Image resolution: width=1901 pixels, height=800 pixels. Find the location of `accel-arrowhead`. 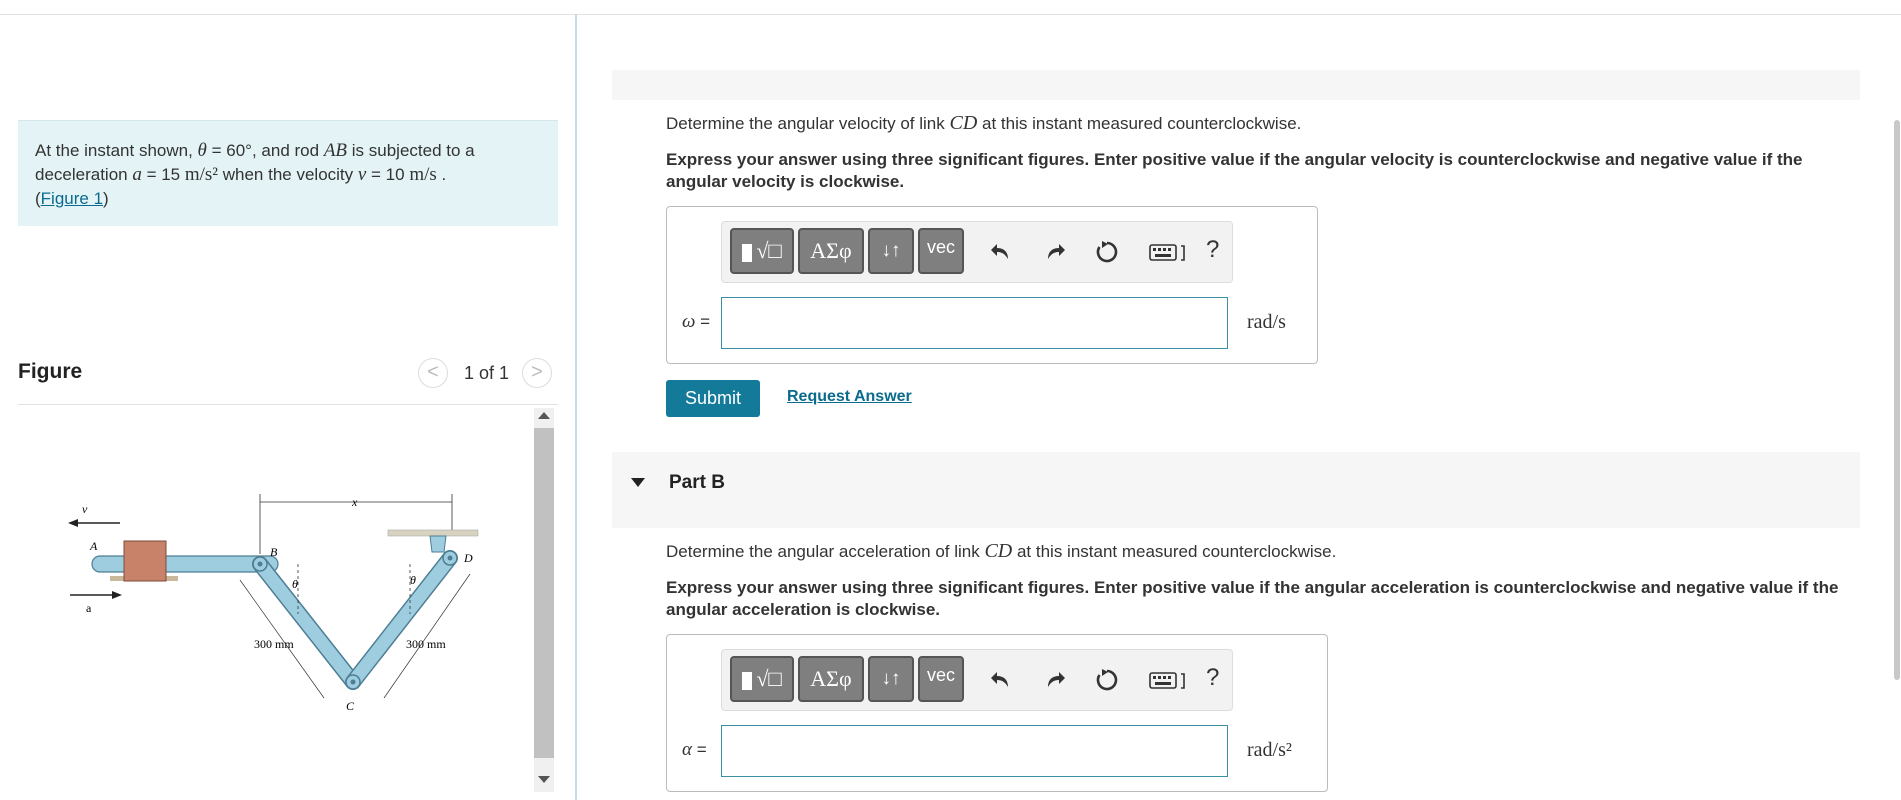

accel-arrowhead is located at coordinates (117, 595).